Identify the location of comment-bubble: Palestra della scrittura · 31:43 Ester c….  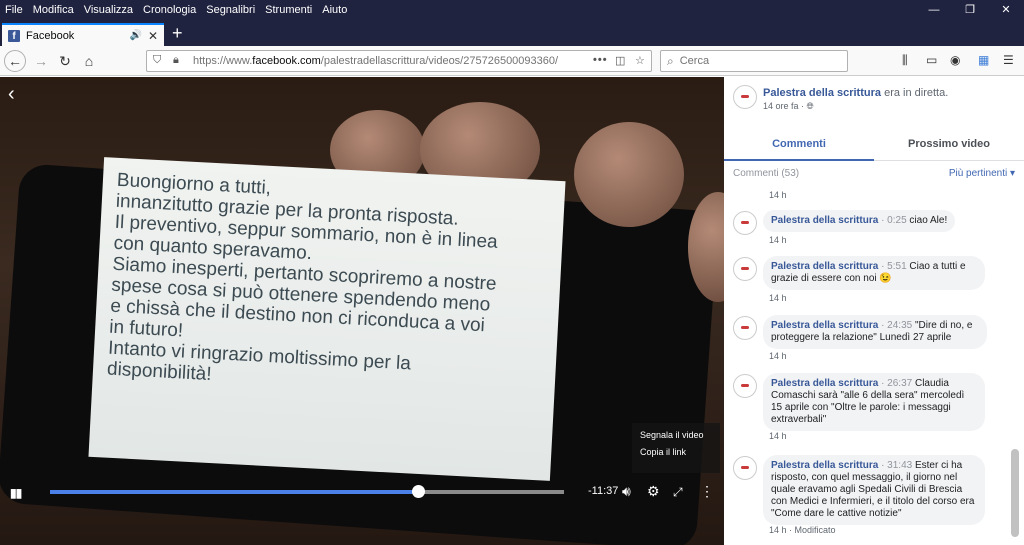
(874, 490).